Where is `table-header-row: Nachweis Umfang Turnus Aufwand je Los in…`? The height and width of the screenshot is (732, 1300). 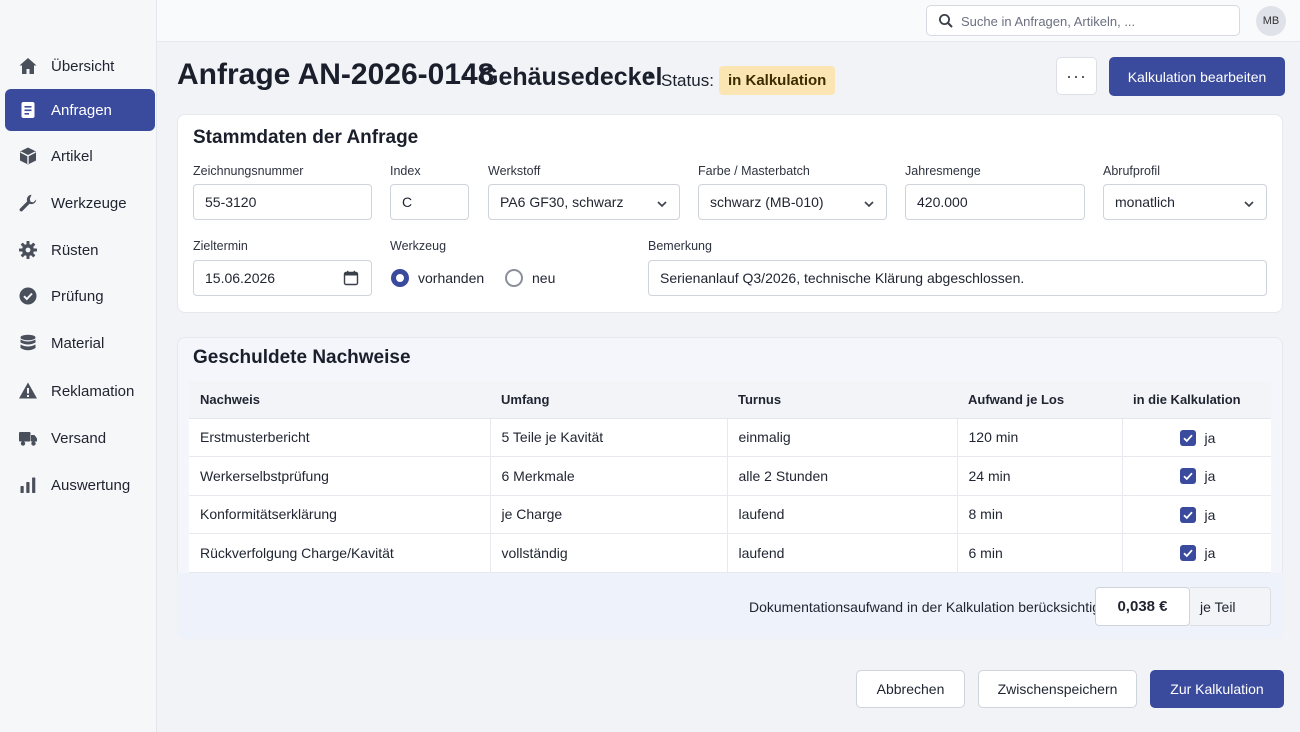
table-header-row: Nachweis Umfang Turnus Aufwand je Los in… is located at coordinates (730, 400).